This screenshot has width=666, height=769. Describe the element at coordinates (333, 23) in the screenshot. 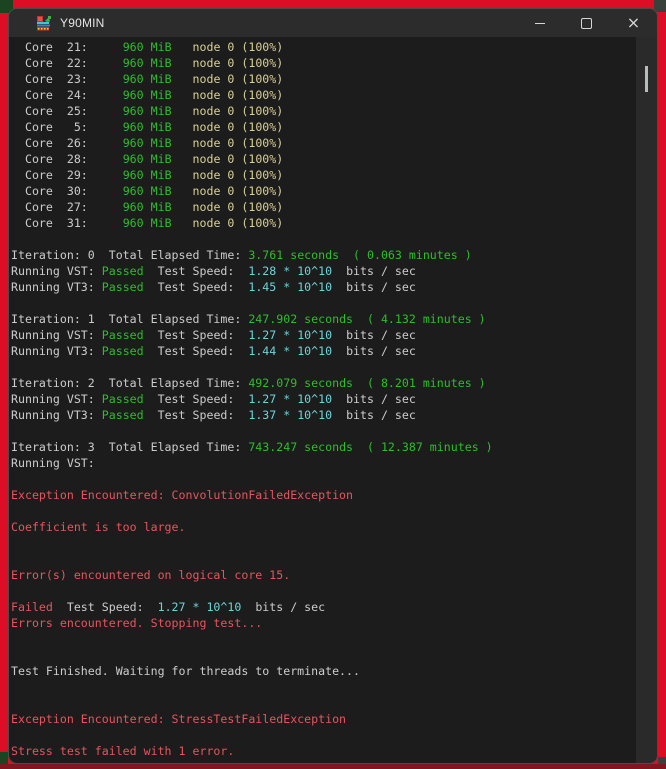

I see `title-bar: Y90MIN ×` at that location.